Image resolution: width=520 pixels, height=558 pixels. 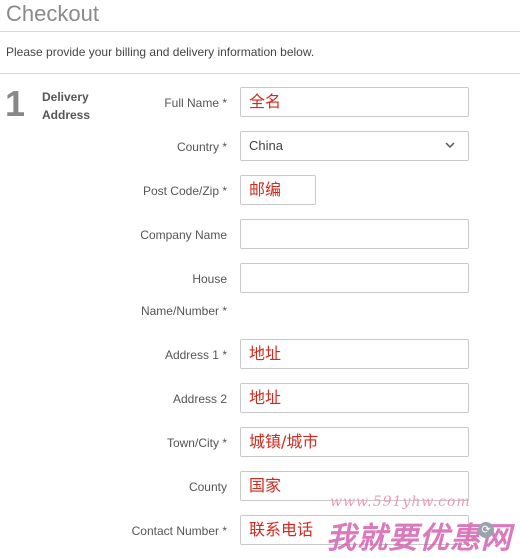 I want to click on house-label-line2: Name/Number *, so click(x=183, y=311).